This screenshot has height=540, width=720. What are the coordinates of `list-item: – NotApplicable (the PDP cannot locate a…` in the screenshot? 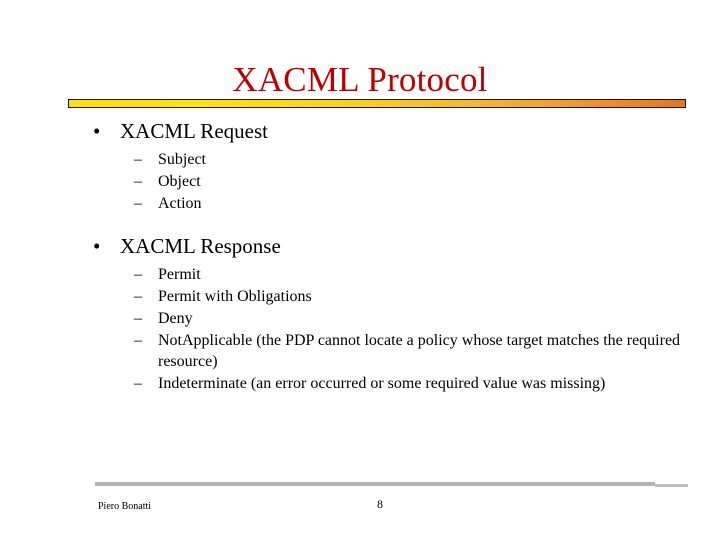 It's located at (405, 351).